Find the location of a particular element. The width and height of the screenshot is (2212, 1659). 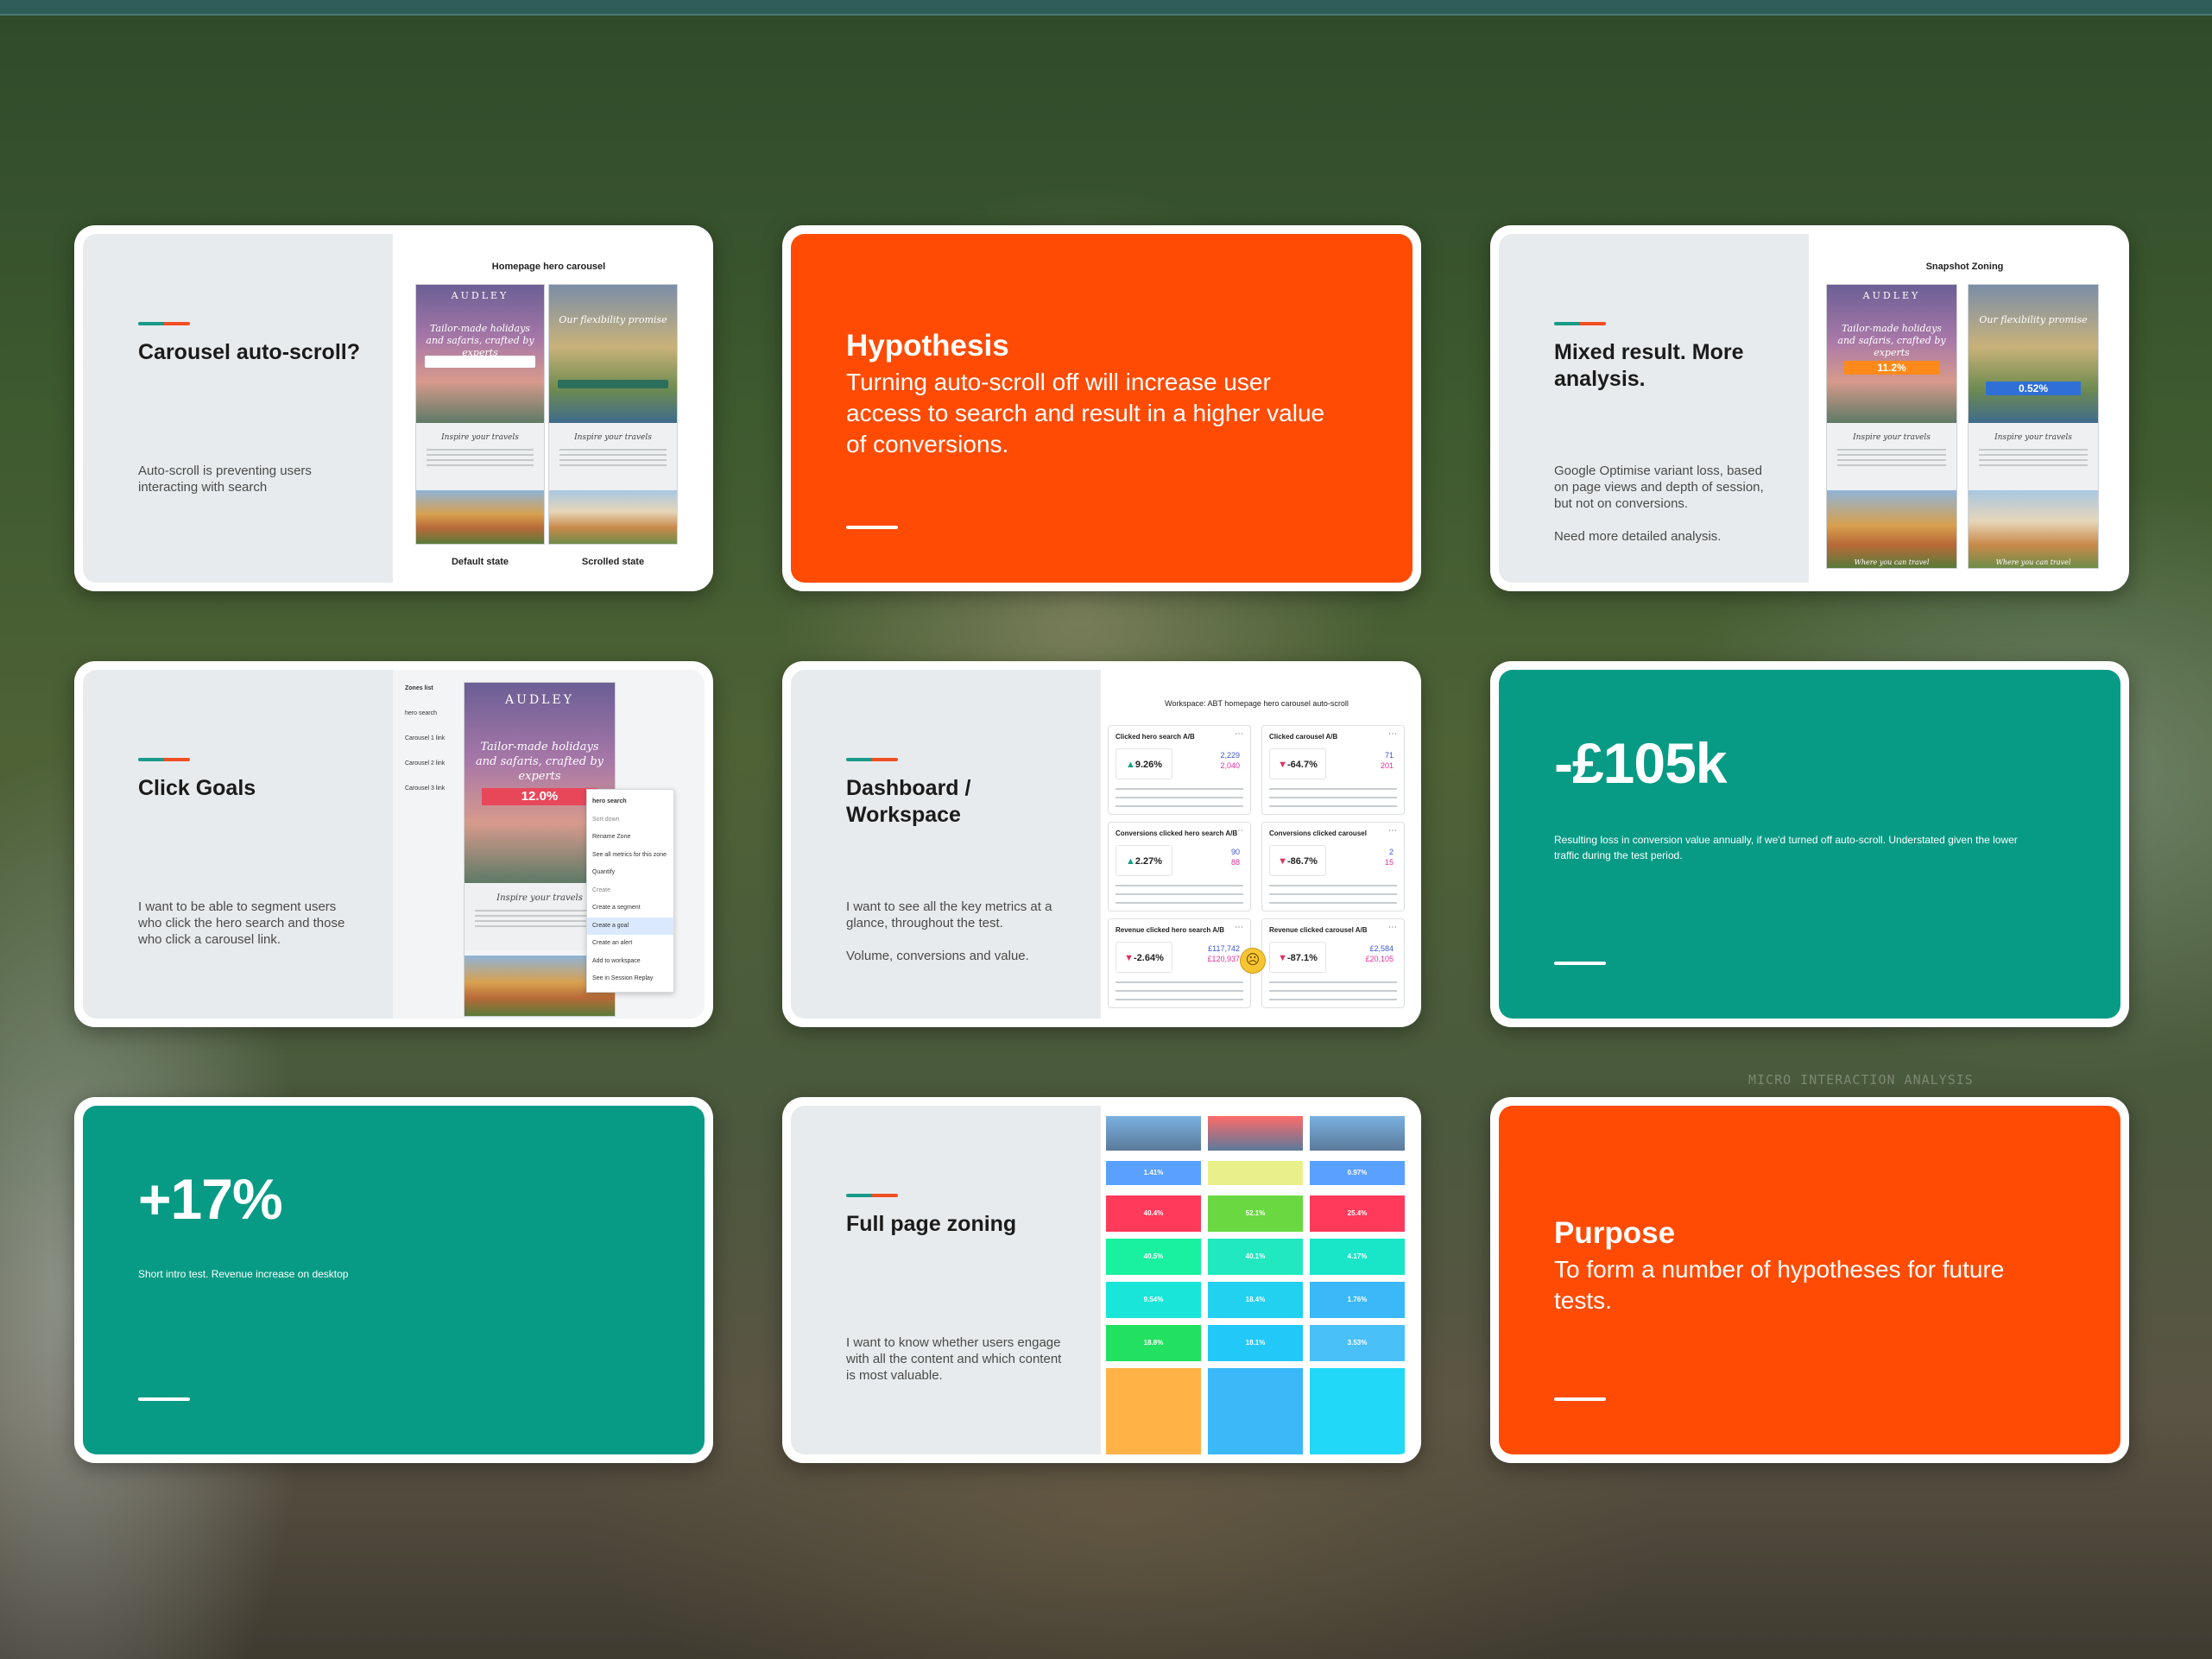

menu-item: See all metrics for this zone is located at coordinates (630, 856).